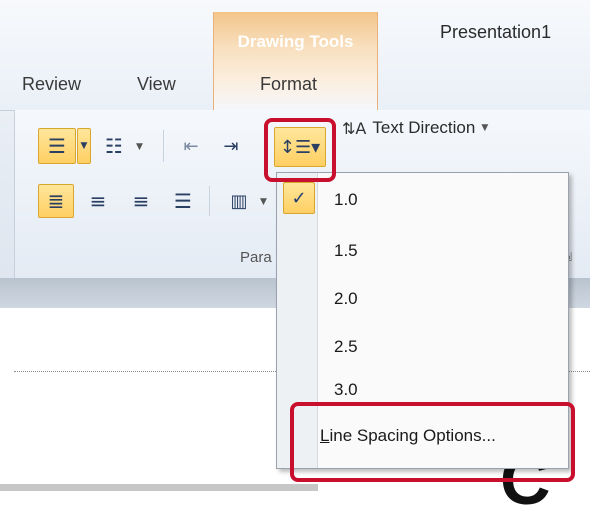 The height and width of the screenshot is (520, 590). I want to click on align-center-button: ≡, so click(98, 201).